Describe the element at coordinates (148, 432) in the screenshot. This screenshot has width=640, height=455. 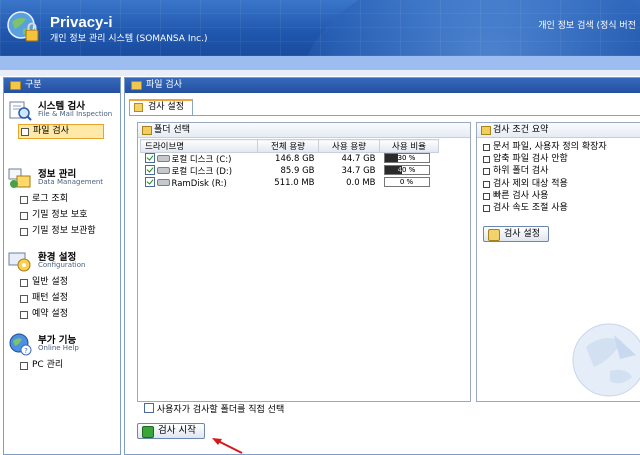
I see `play-icon` at that location.